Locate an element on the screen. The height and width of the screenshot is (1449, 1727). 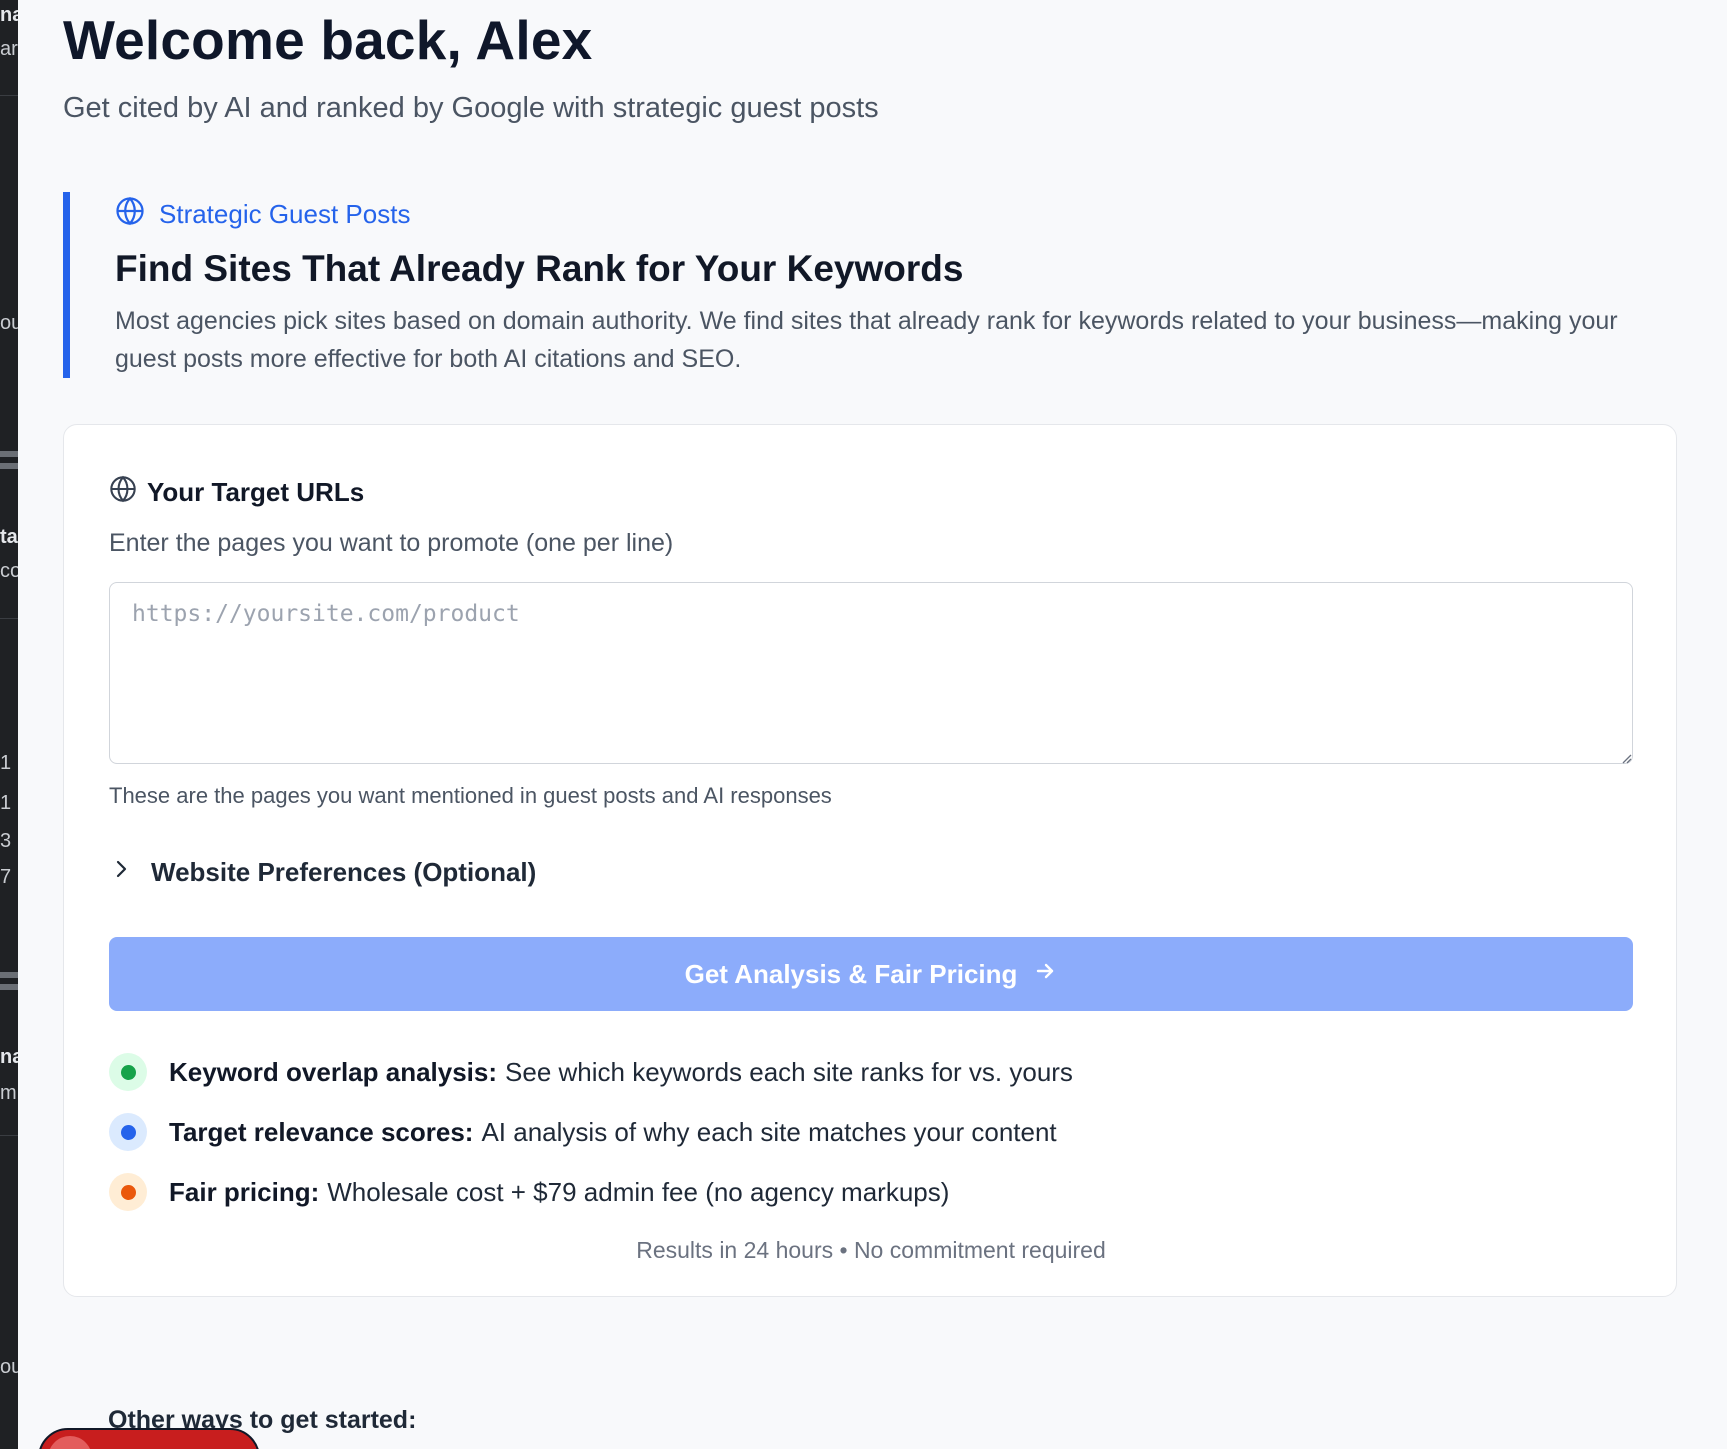
card-header-label: Your Target URLs is located at coordinates (256, 492).